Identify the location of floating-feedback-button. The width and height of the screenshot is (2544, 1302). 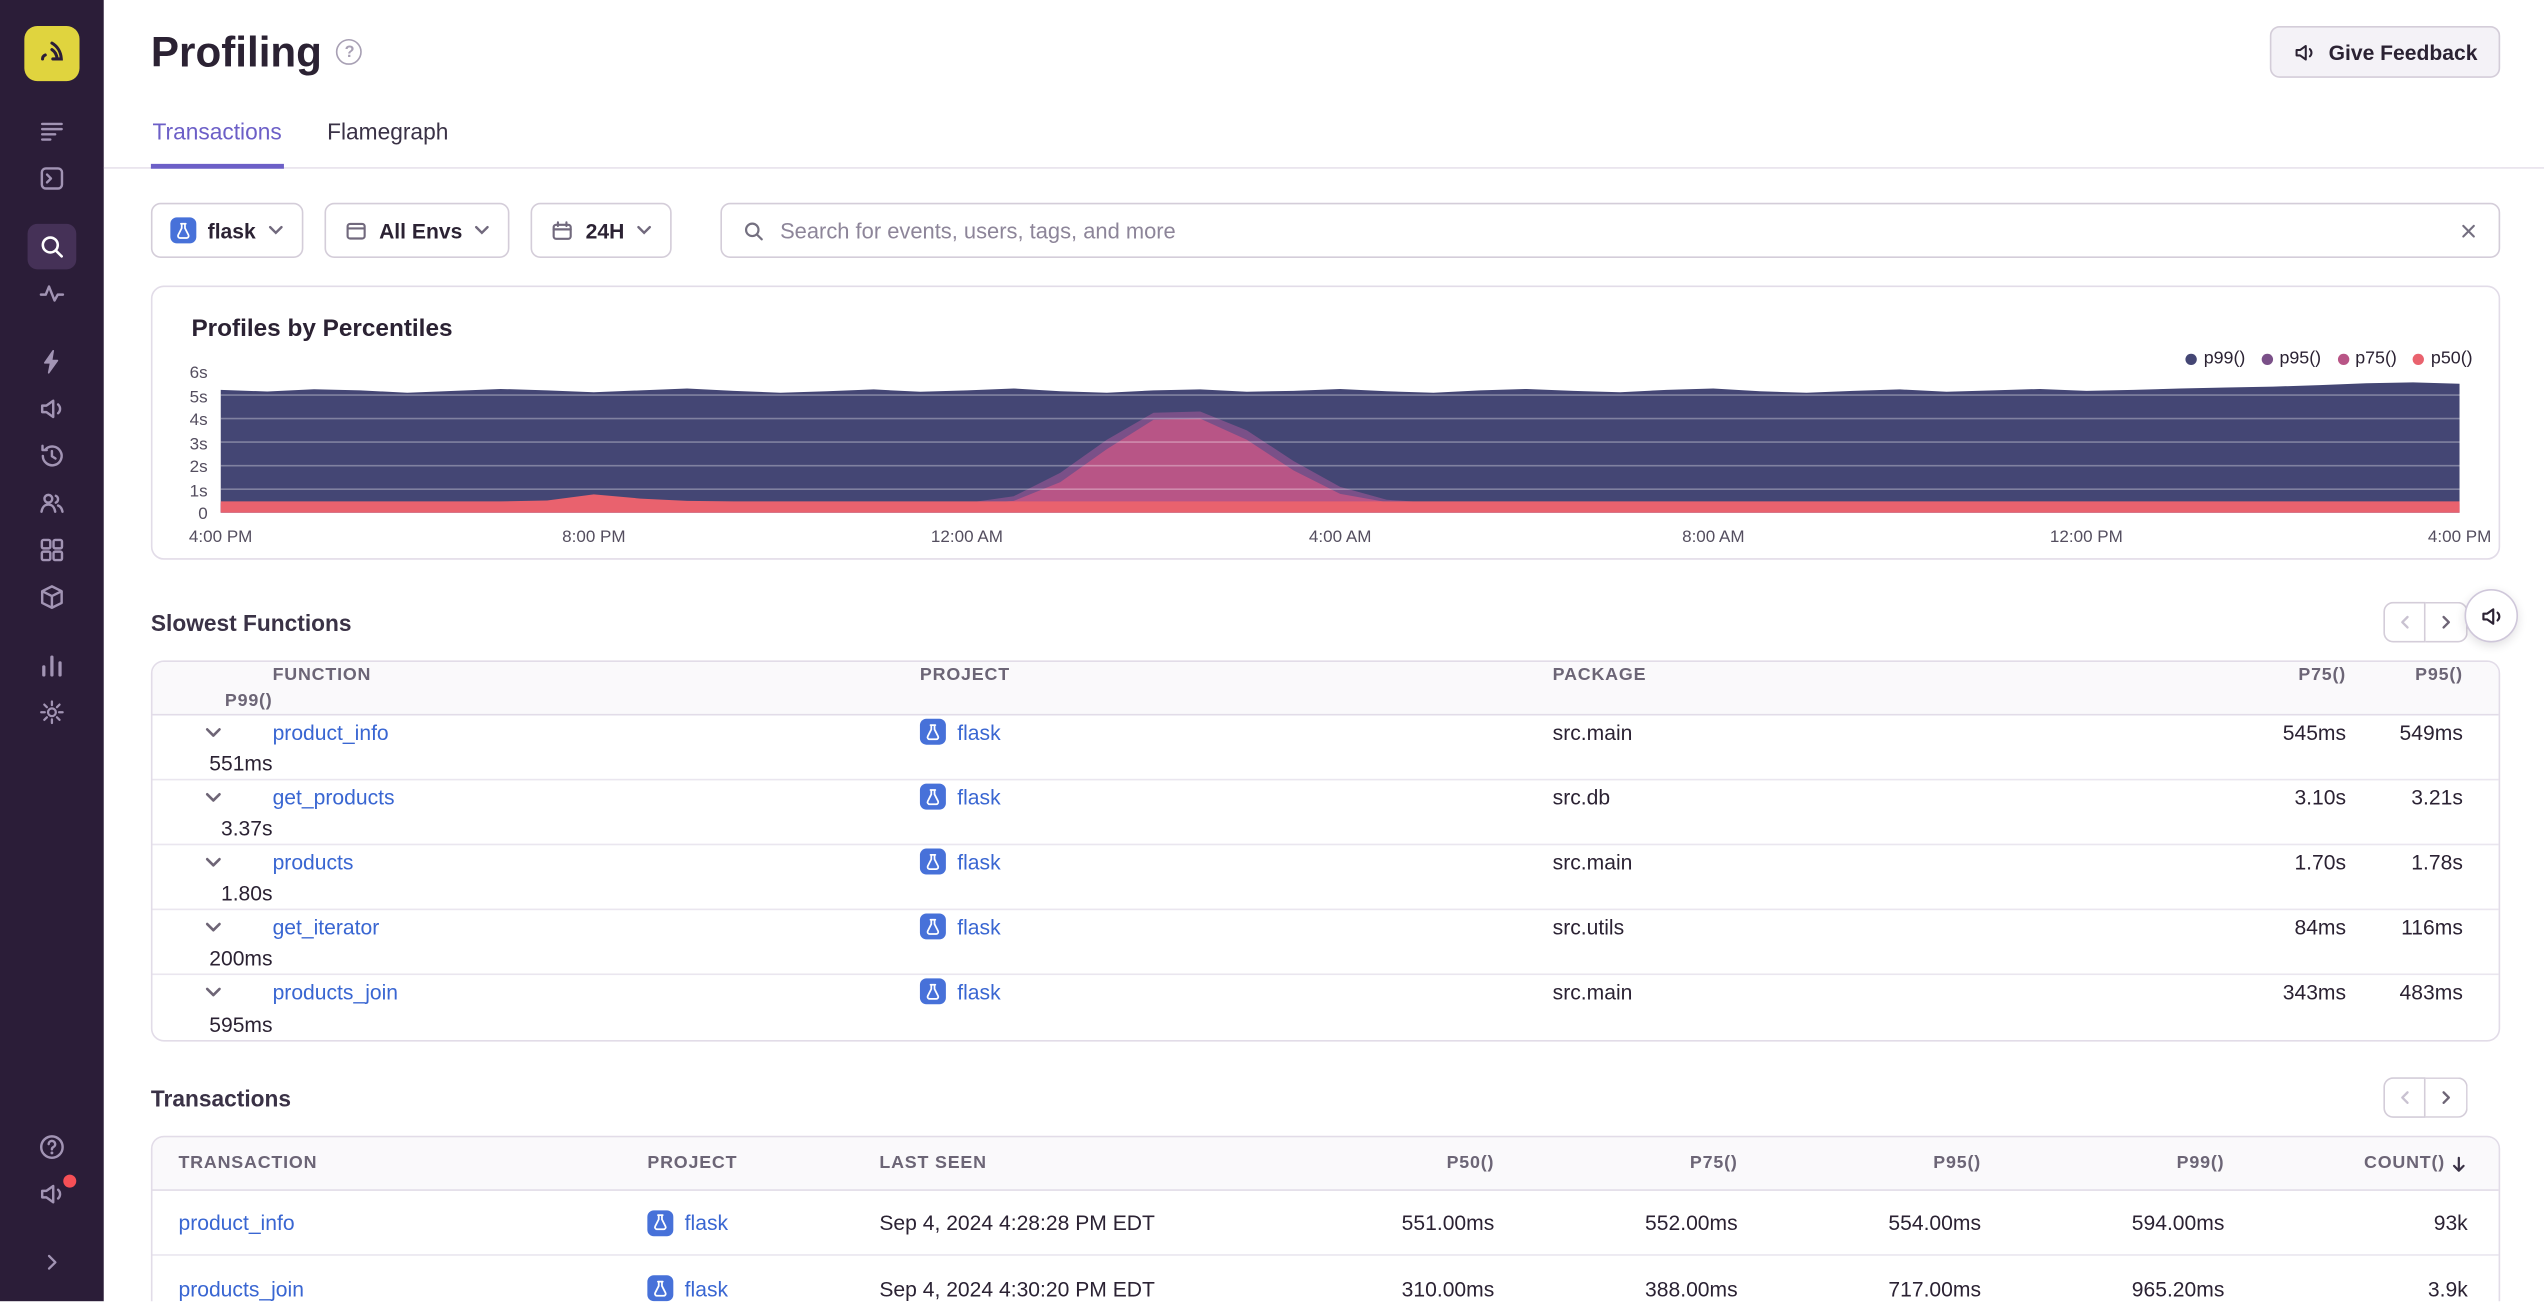
(2491, 615).